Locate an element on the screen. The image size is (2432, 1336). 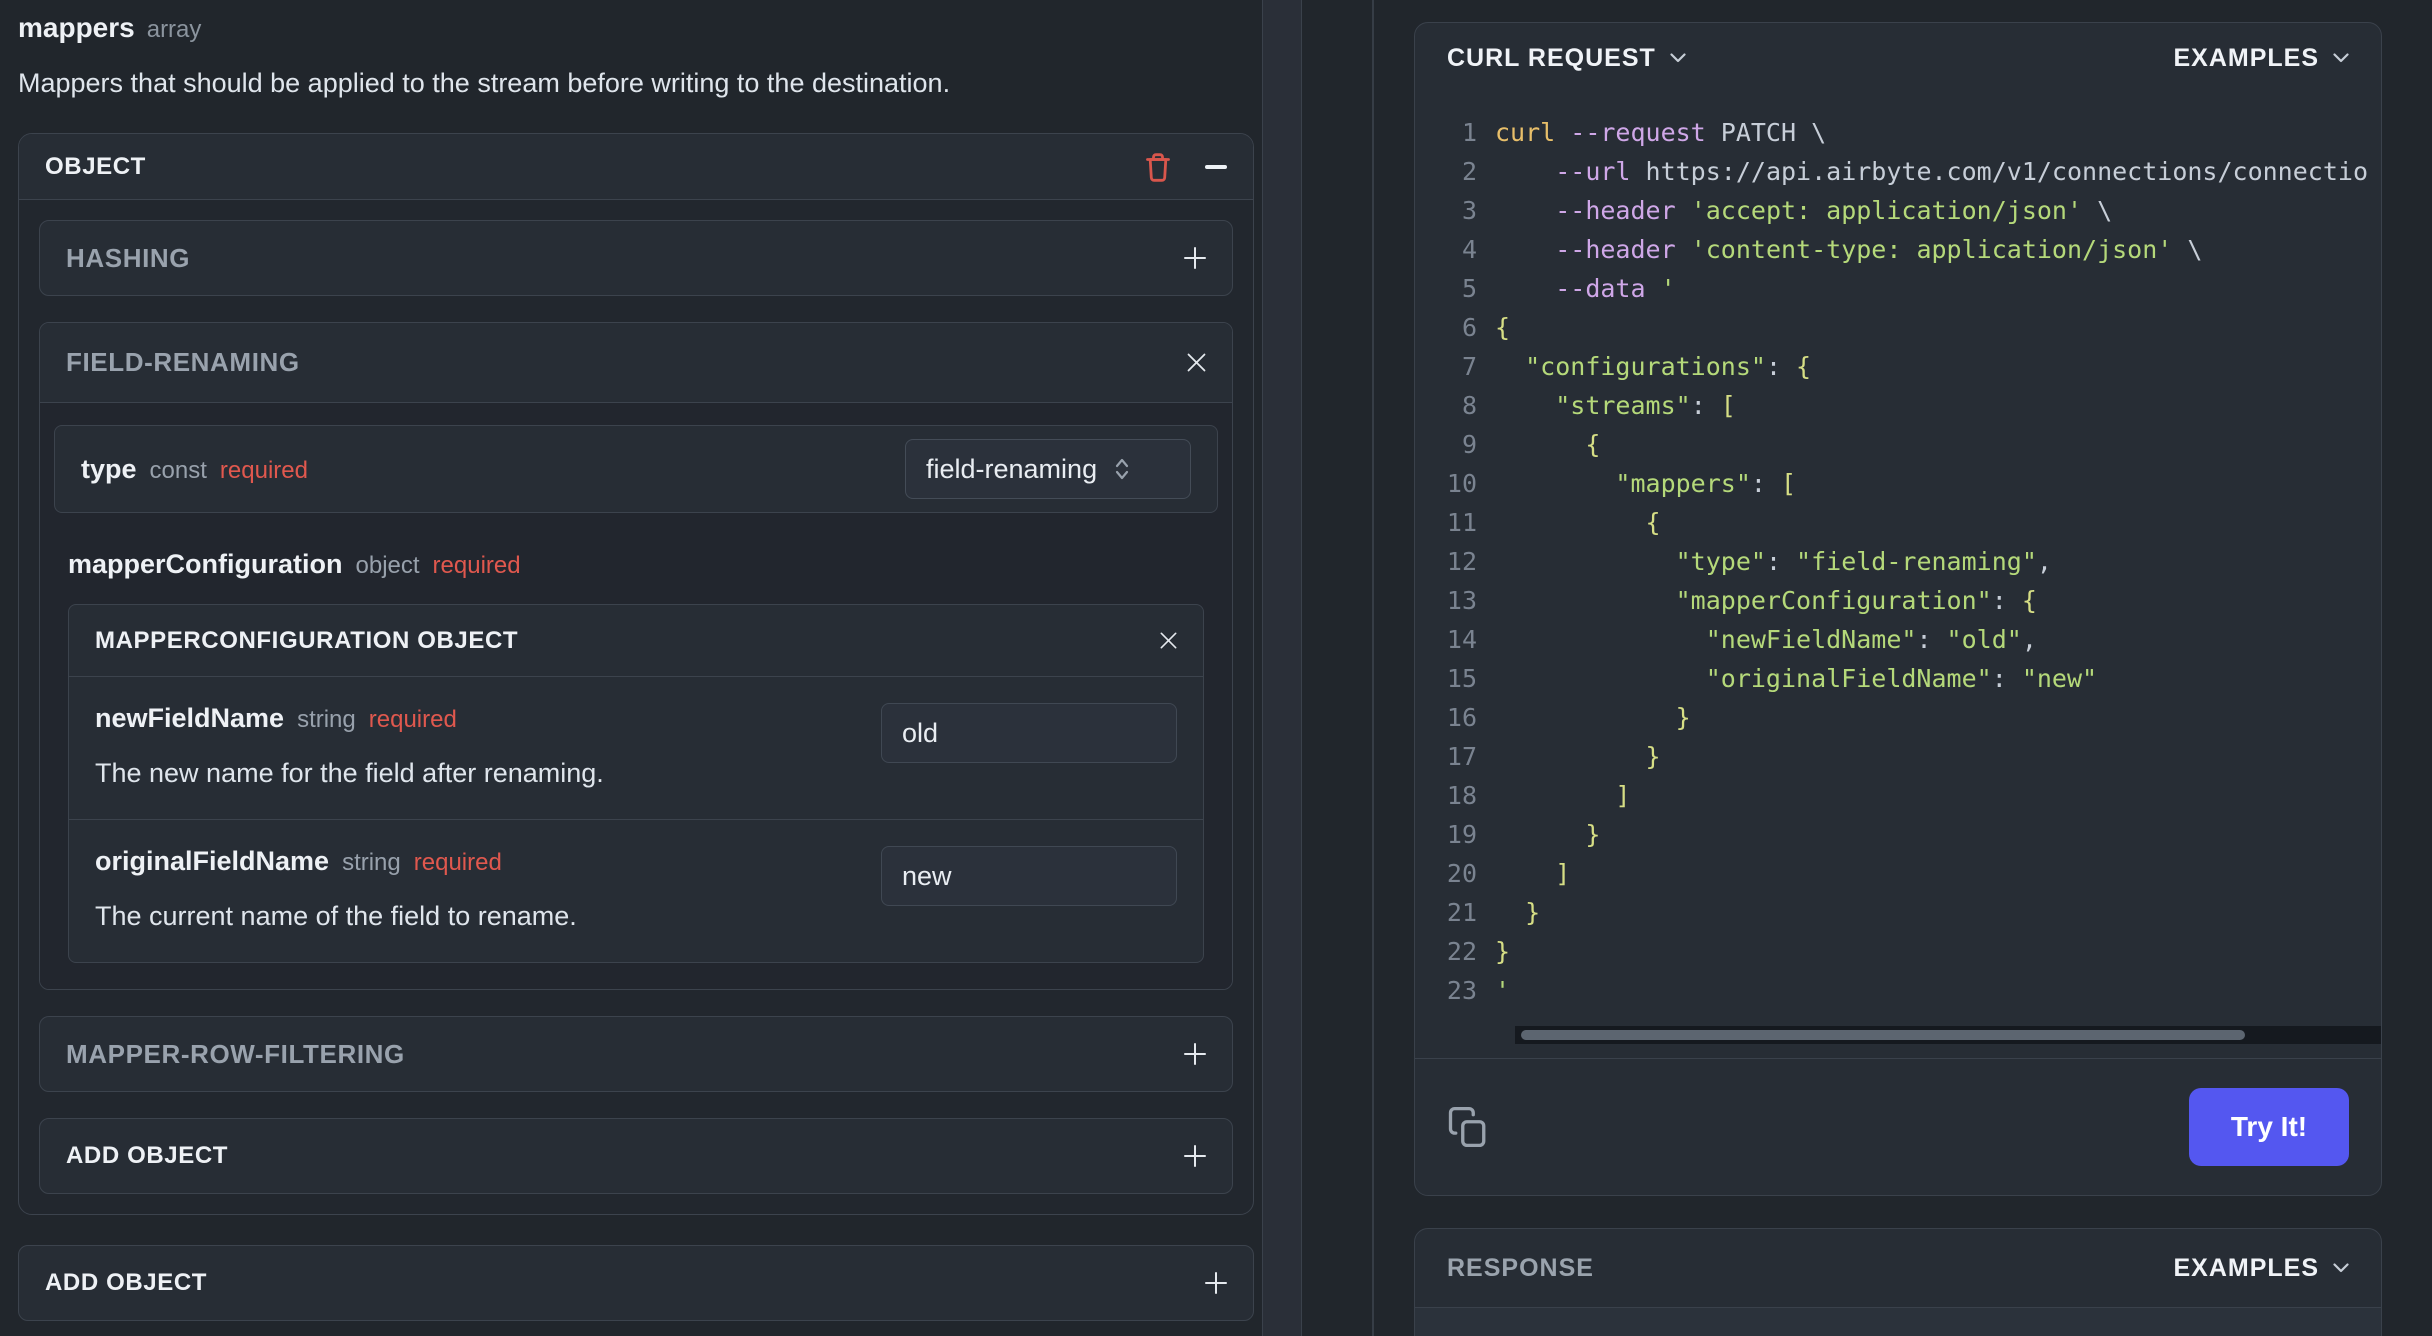
add-object-outer: ADD OBJECT is located at coordinates (636, 1283).